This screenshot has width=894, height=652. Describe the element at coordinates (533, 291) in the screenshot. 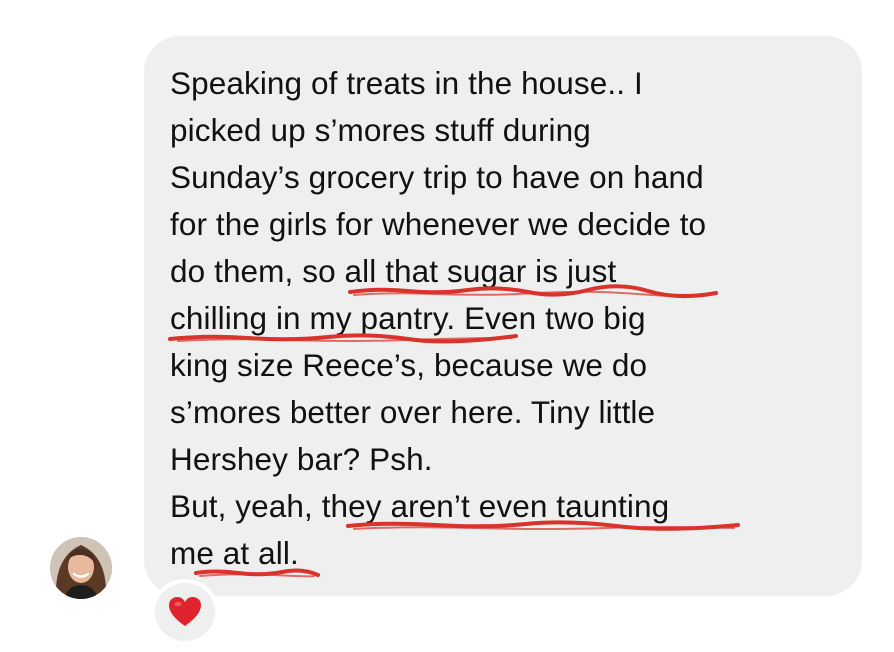

I see `underline-squiggle-sugar` at that location.